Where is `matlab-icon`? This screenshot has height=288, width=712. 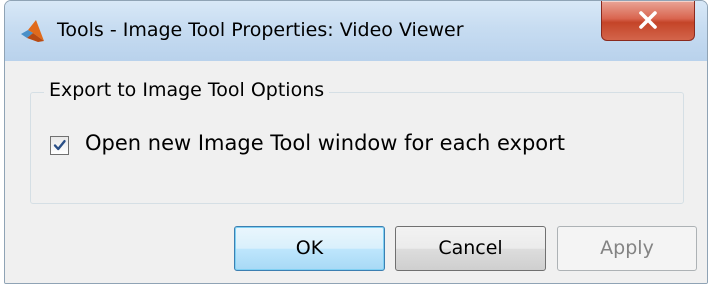 matlab-icon is located at coordinates (33, 31).